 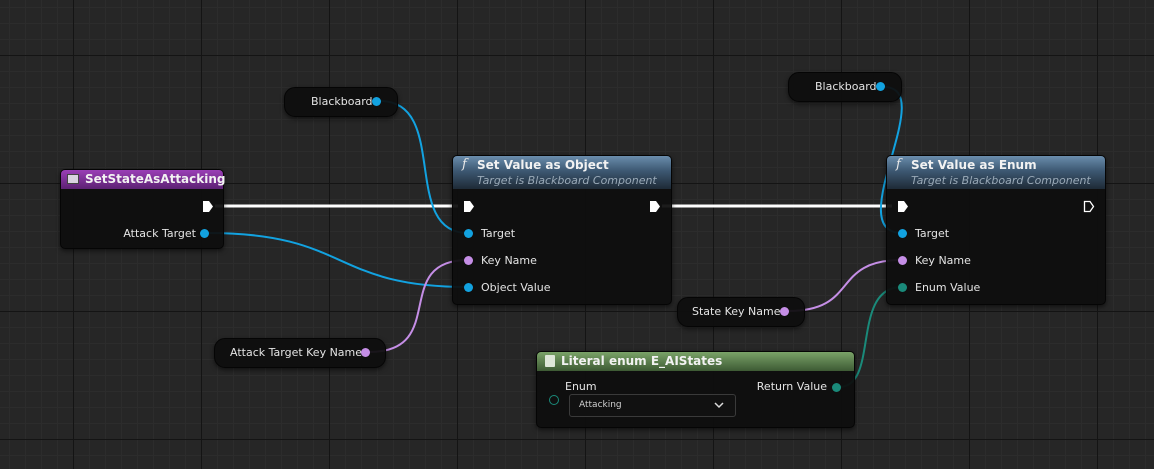 I want to click on blackboard-variable-node: Blackboard, so click(x=341, y=102).